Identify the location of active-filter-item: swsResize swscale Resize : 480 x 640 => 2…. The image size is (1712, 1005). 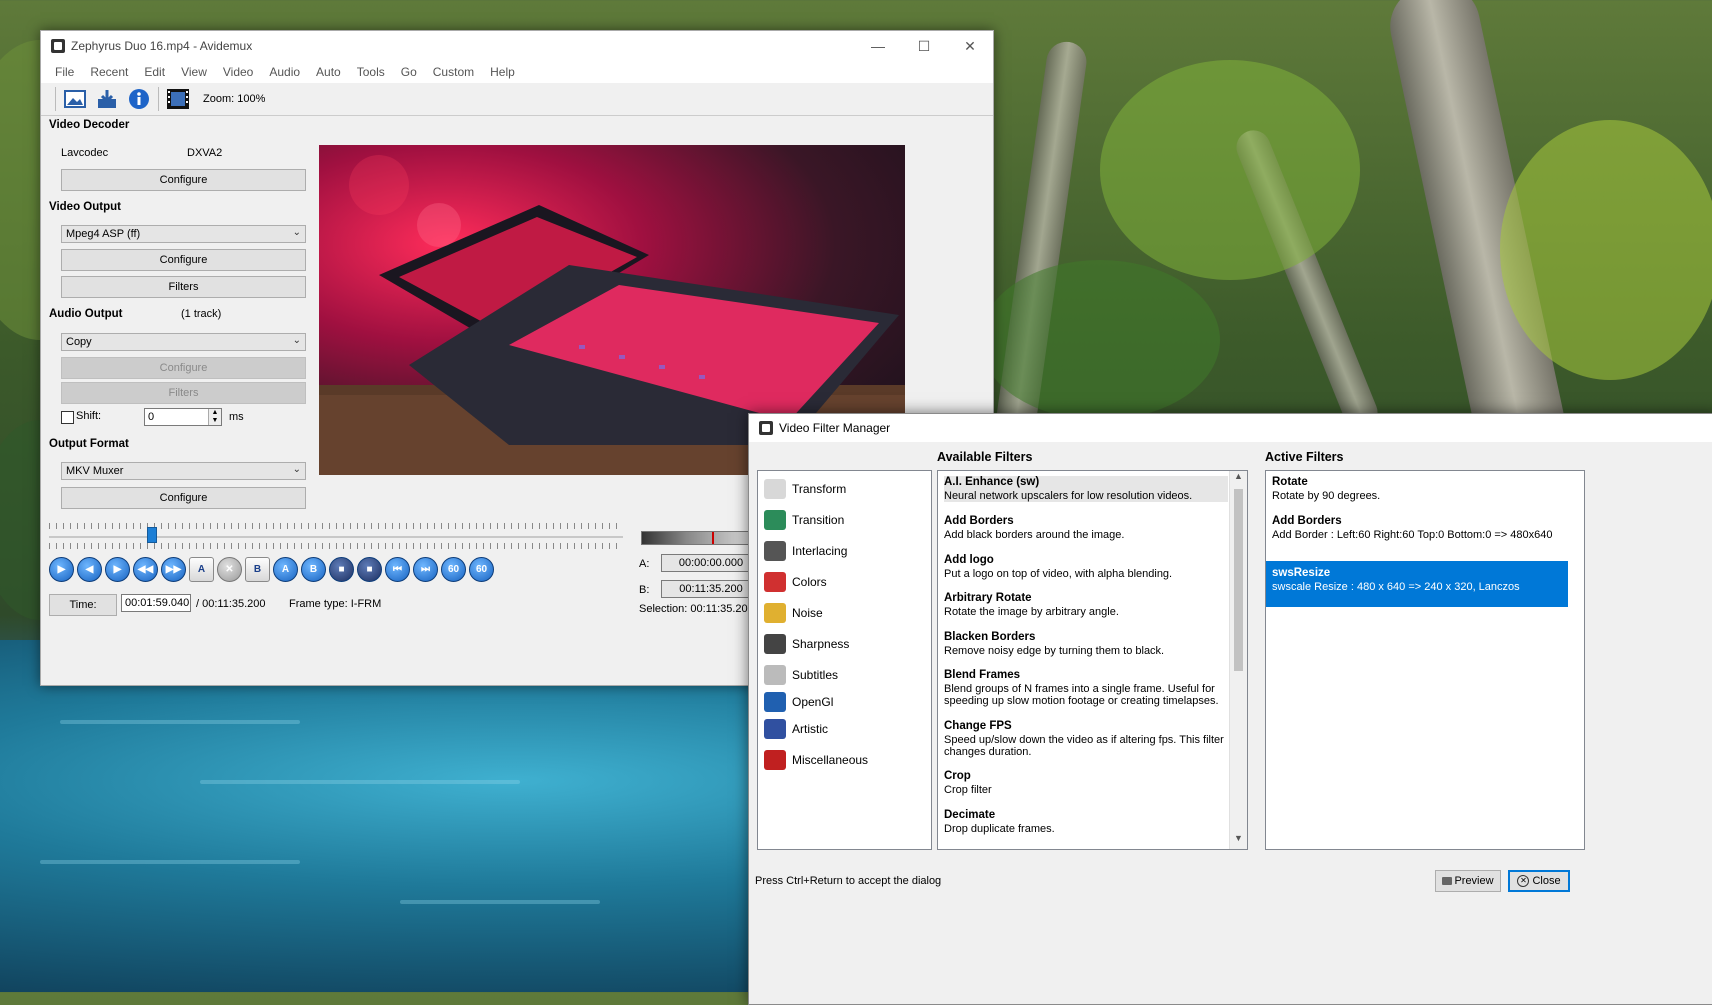
(1417, 584).